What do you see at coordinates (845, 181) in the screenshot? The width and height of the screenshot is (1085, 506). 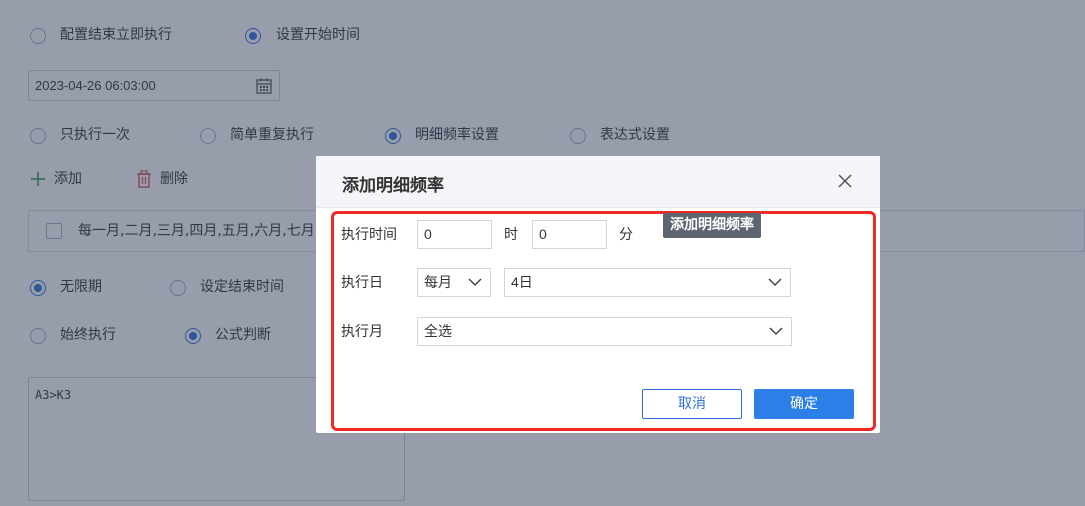 I see `close-icon` at bounding box center [845, 181].